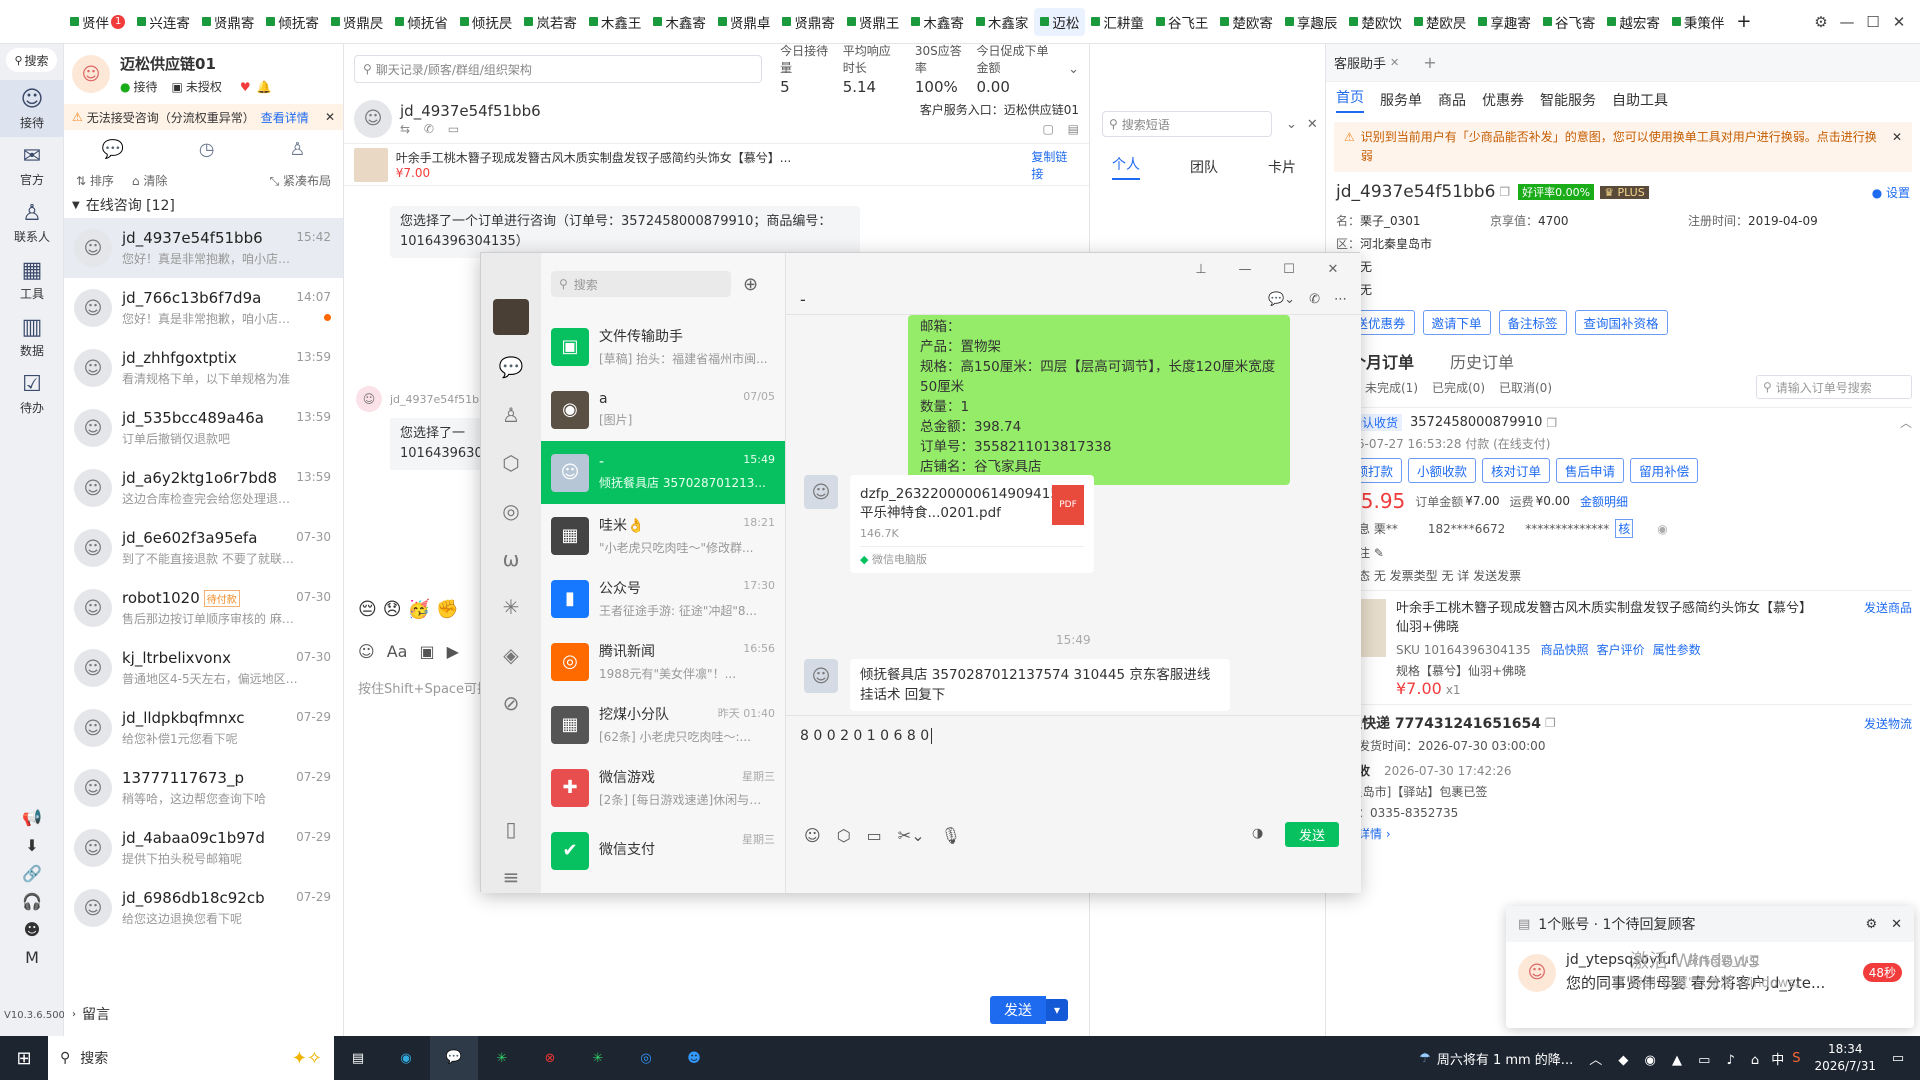 The width and height of the screenshot is (1920, 1080). Describe the element at coordinates (204, 86) in the screenshot. I see `auth-status: 未授权` at that location.